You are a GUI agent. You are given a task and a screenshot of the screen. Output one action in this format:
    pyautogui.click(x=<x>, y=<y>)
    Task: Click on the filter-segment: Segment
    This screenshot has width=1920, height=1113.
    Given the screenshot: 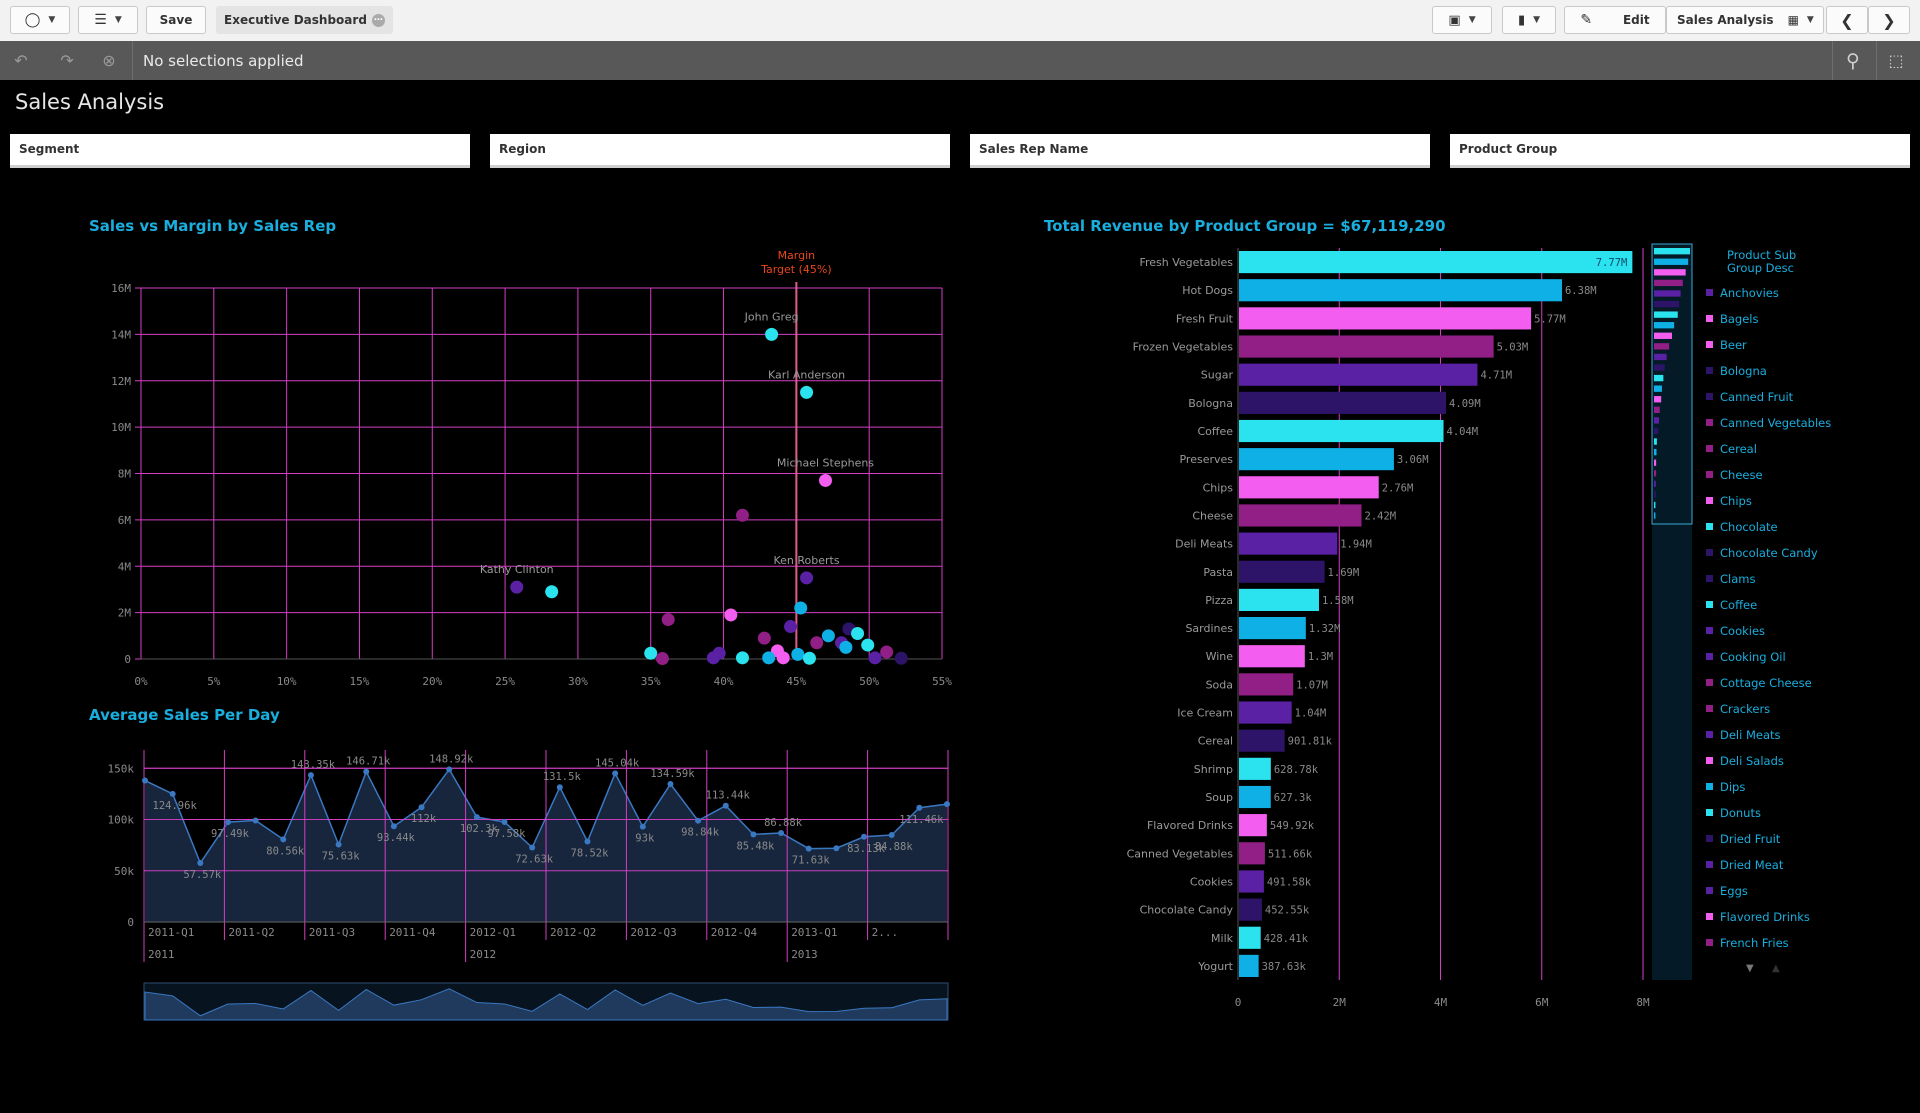 What is the action you would take?
    pyautogui.click(x=240, y=151)
    